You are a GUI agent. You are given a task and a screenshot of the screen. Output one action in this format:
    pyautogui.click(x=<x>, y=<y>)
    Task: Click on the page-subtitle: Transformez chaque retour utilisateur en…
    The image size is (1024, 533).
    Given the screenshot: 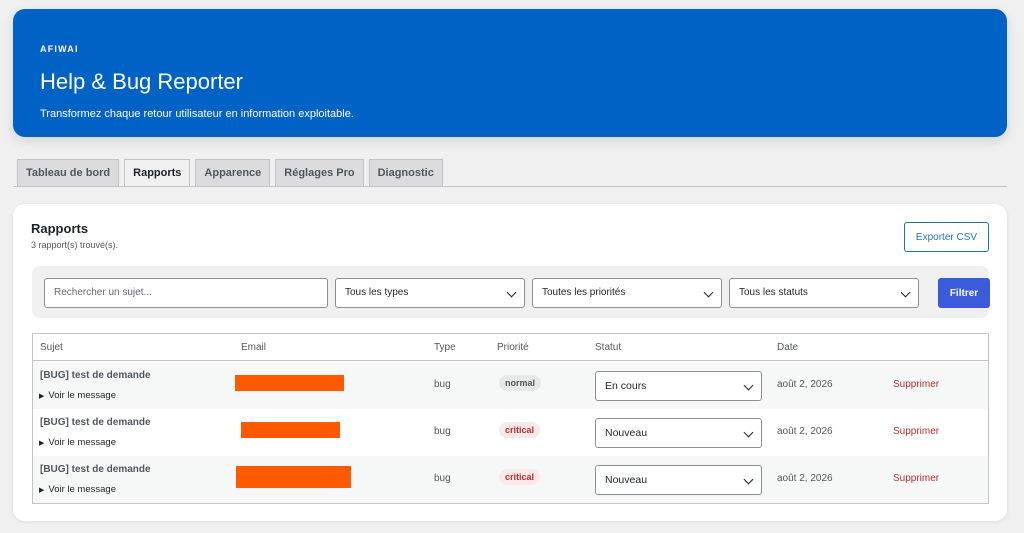 What is the action you would take?
    pyautogui.click(x=197, y=114)
    